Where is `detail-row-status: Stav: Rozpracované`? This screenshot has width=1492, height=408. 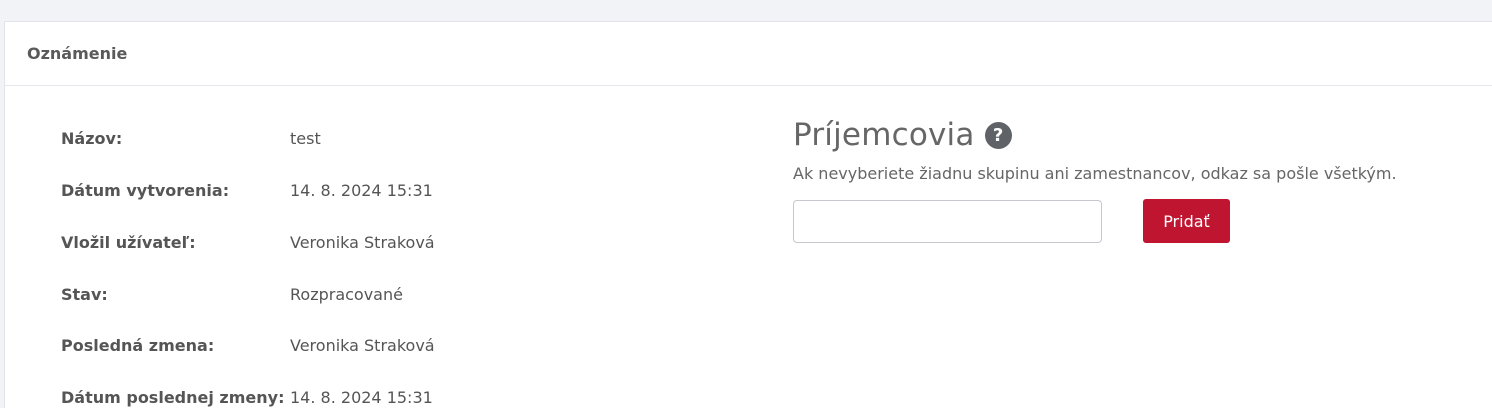
detail-row-status: Stav: Rozpracované is located at coordinates (232, 294).